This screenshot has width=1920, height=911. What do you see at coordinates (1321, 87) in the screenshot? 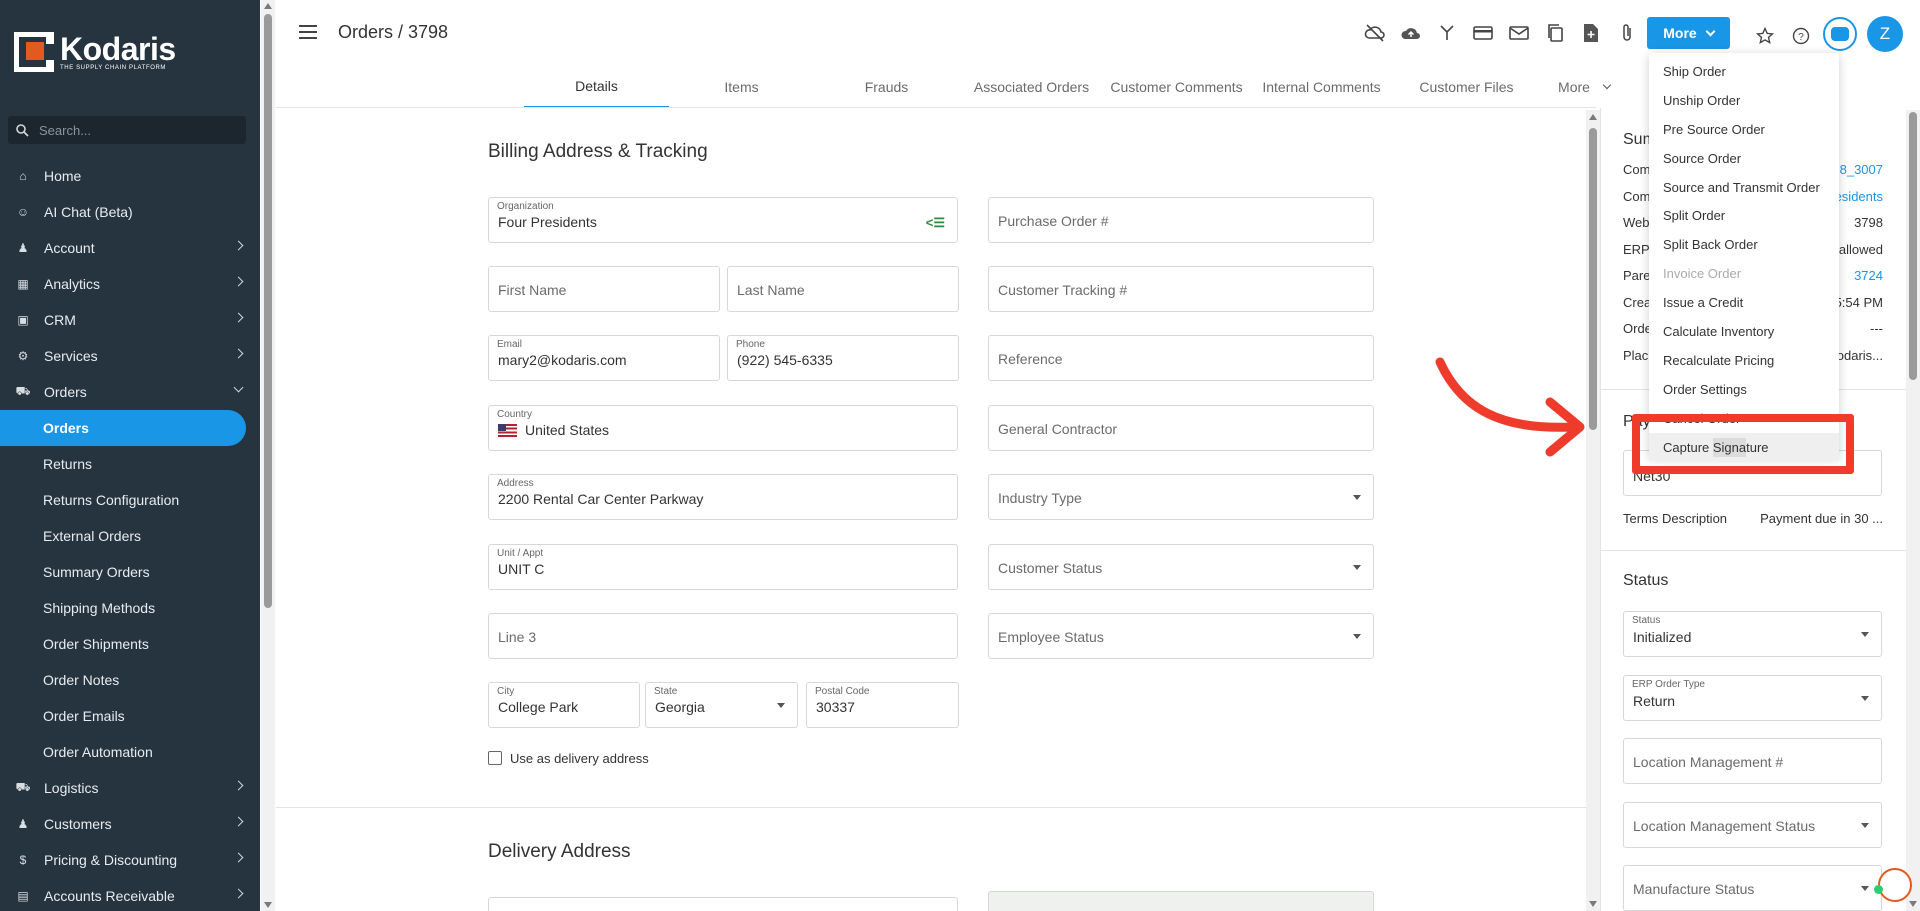
I see `tab-internal-comments: Internal Comments` at bounding box center [1321, 87].